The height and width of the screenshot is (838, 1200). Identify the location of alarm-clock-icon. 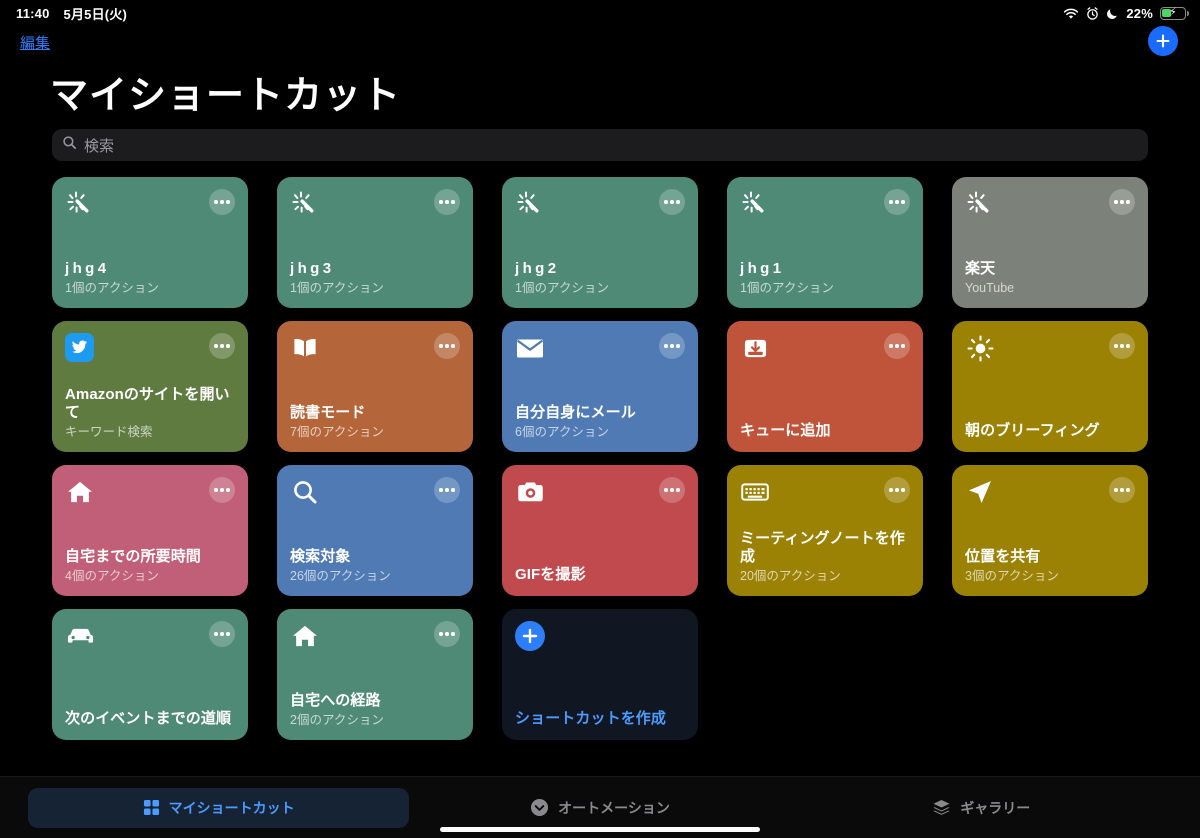
(1092, 13).